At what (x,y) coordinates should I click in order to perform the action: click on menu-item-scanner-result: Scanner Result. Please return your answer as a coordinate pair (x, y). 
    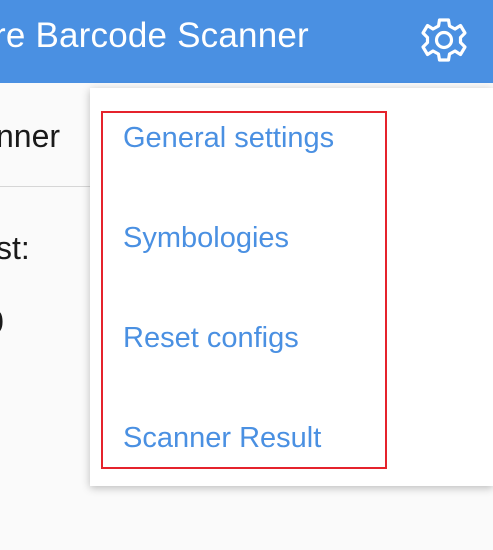
    Looking at the image, I should click on (222, 438).